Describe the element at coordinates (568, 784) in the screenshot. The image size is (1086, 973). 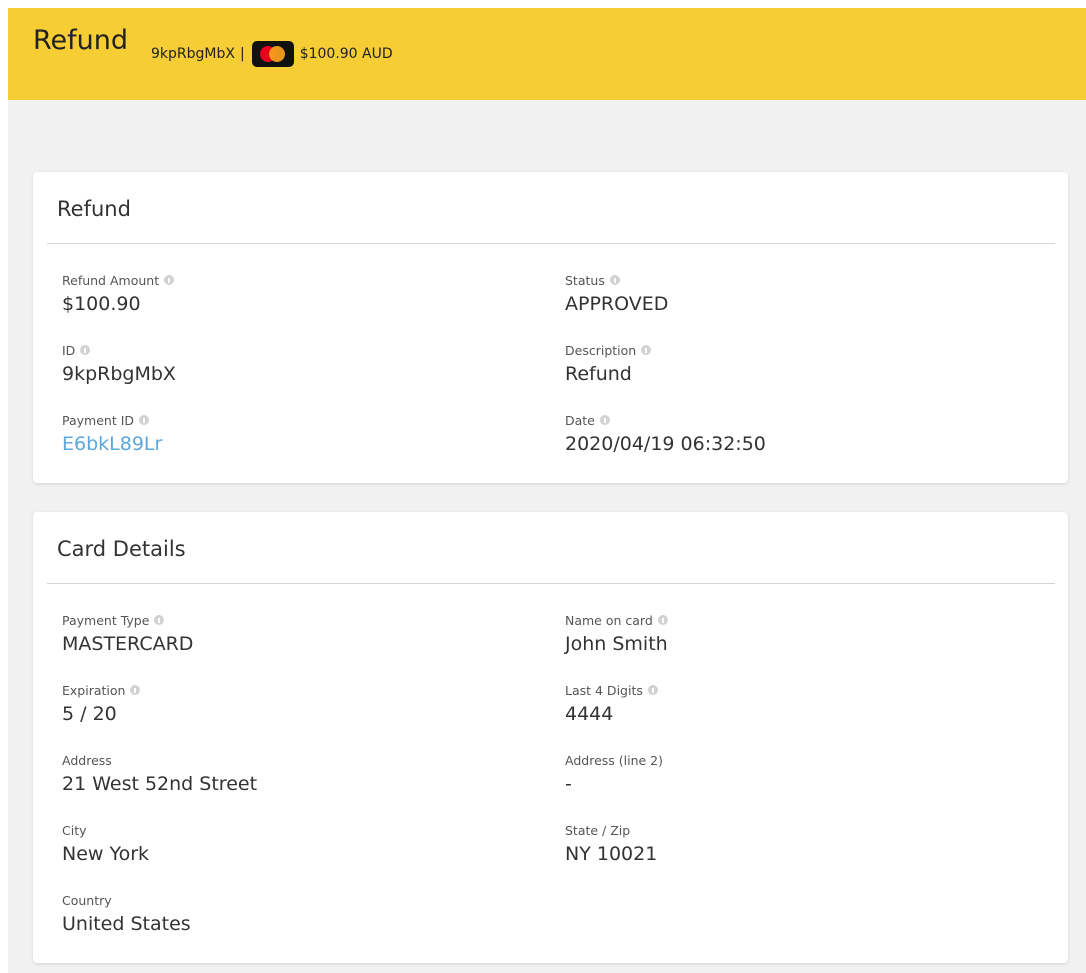
I see `address-line-2-value: -` at that location.